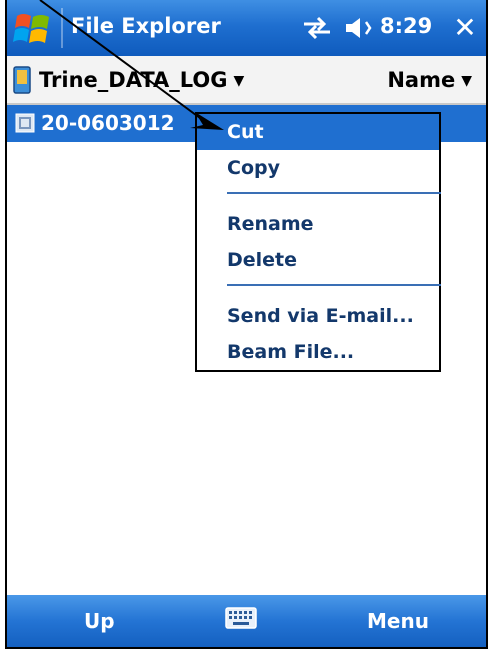 The width and height of the screenshot is (493, 649). I want to click on menu-item-cut: Cut, so click(318, 132).